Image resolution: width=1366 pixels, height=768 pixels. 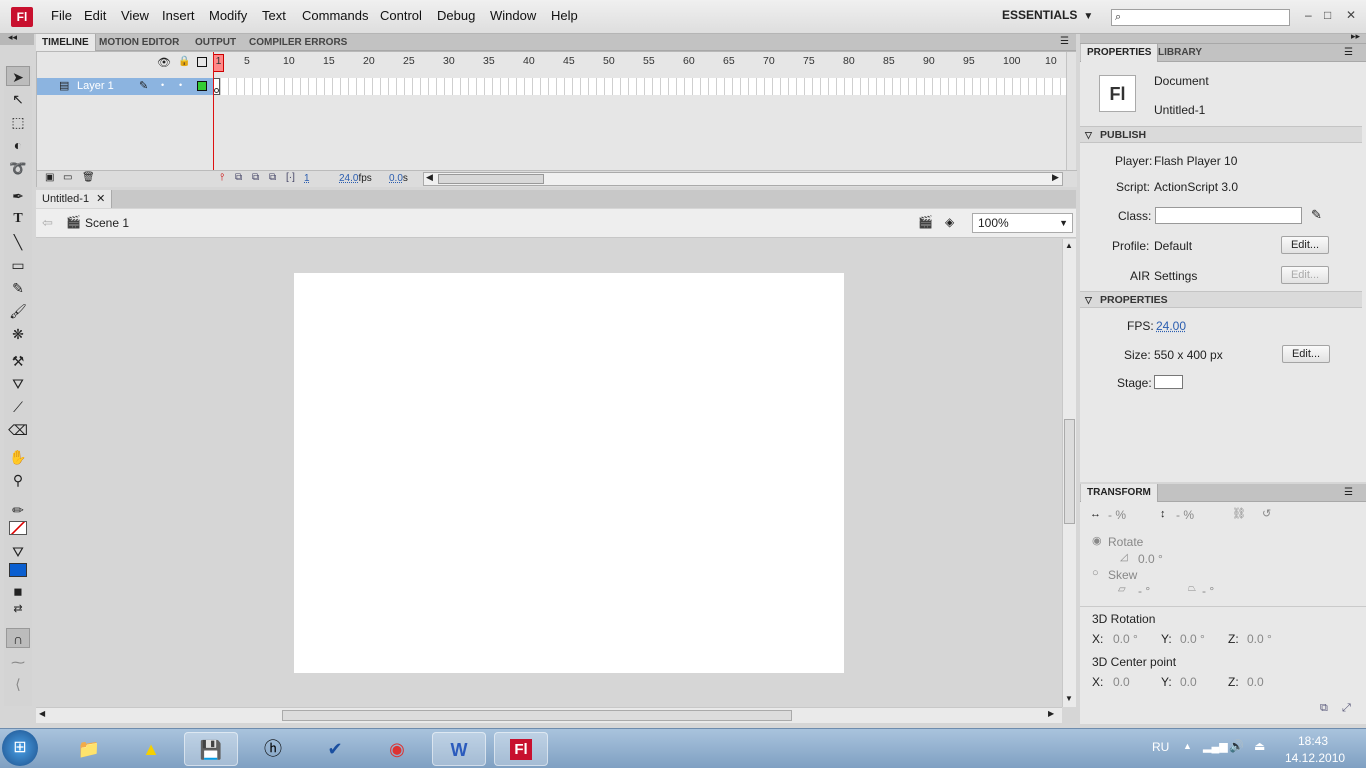 I want to click on center-z-value: 0.0, so click(x=1255, y=682).